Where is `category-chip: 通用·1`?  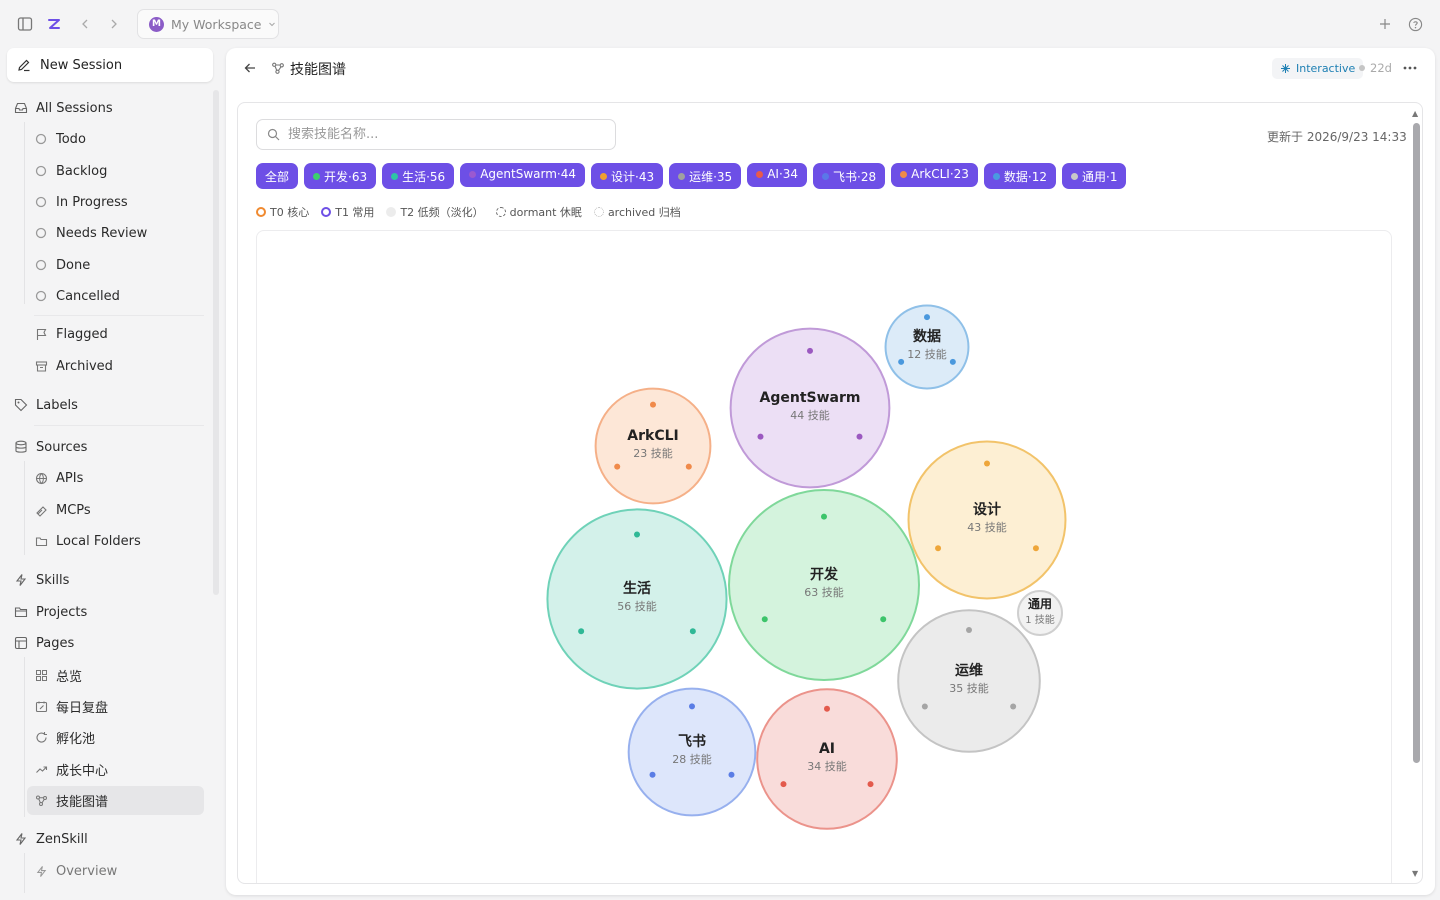
category-chip: 通用·1 is located at coordinates (1094, 176).